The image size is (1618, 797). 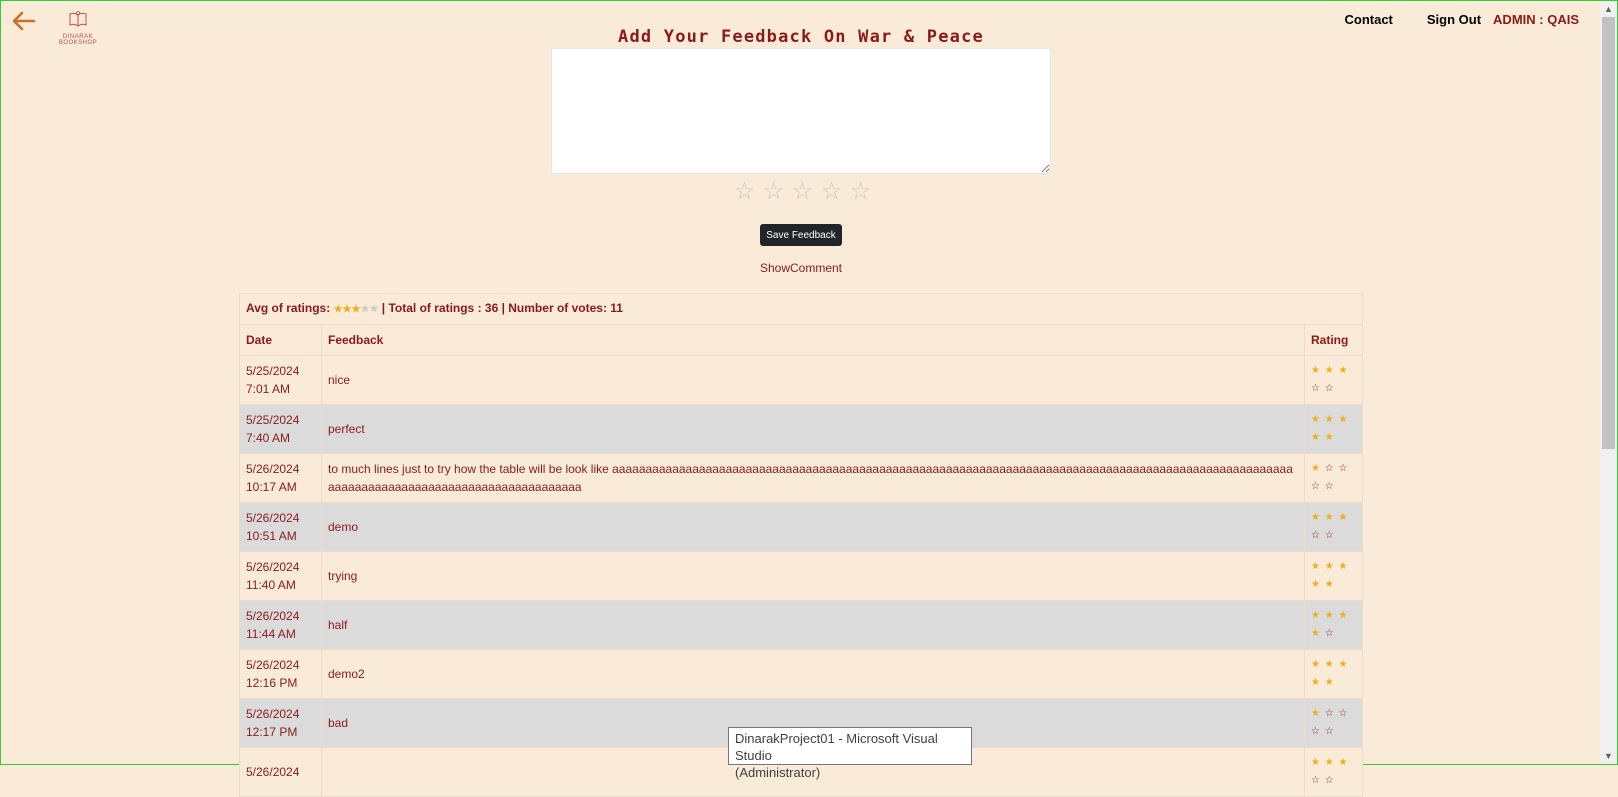 What do you see at coordinates (271, 487) in the screenshot?
I see `time-text: 10:17 AM` at bounding box center [271, 487].